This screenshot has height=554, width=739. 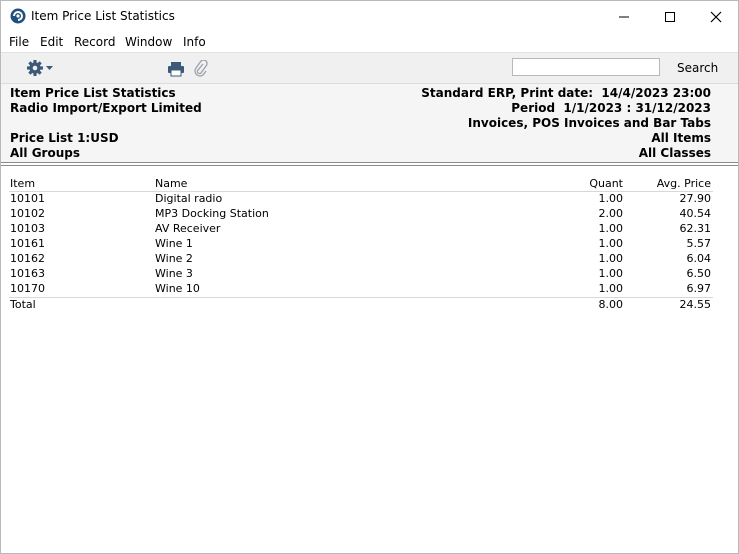 I want to click on search-button: Search, so click(x=697, y=68).